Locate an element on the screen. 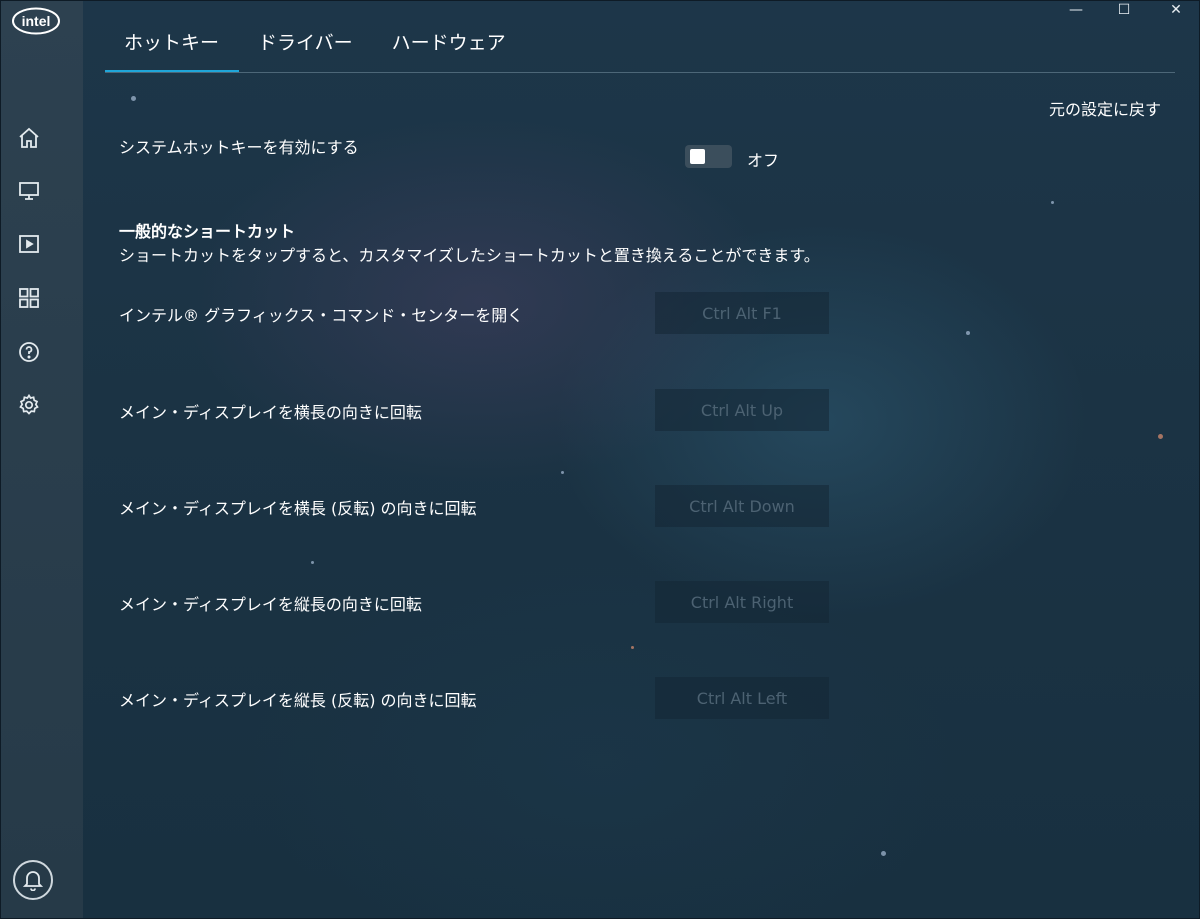 This screenshot has height=919, width=1200. home-icon is located at coordinates (29, 138).